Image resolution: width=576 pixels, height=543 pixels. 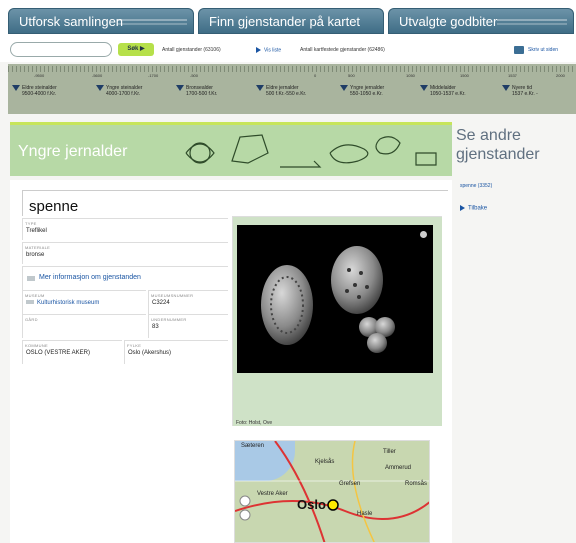 What do you see at coordinates (97, 75) in the screenshot?
I see `year-label: -5600` at bounding box center [97, 75].